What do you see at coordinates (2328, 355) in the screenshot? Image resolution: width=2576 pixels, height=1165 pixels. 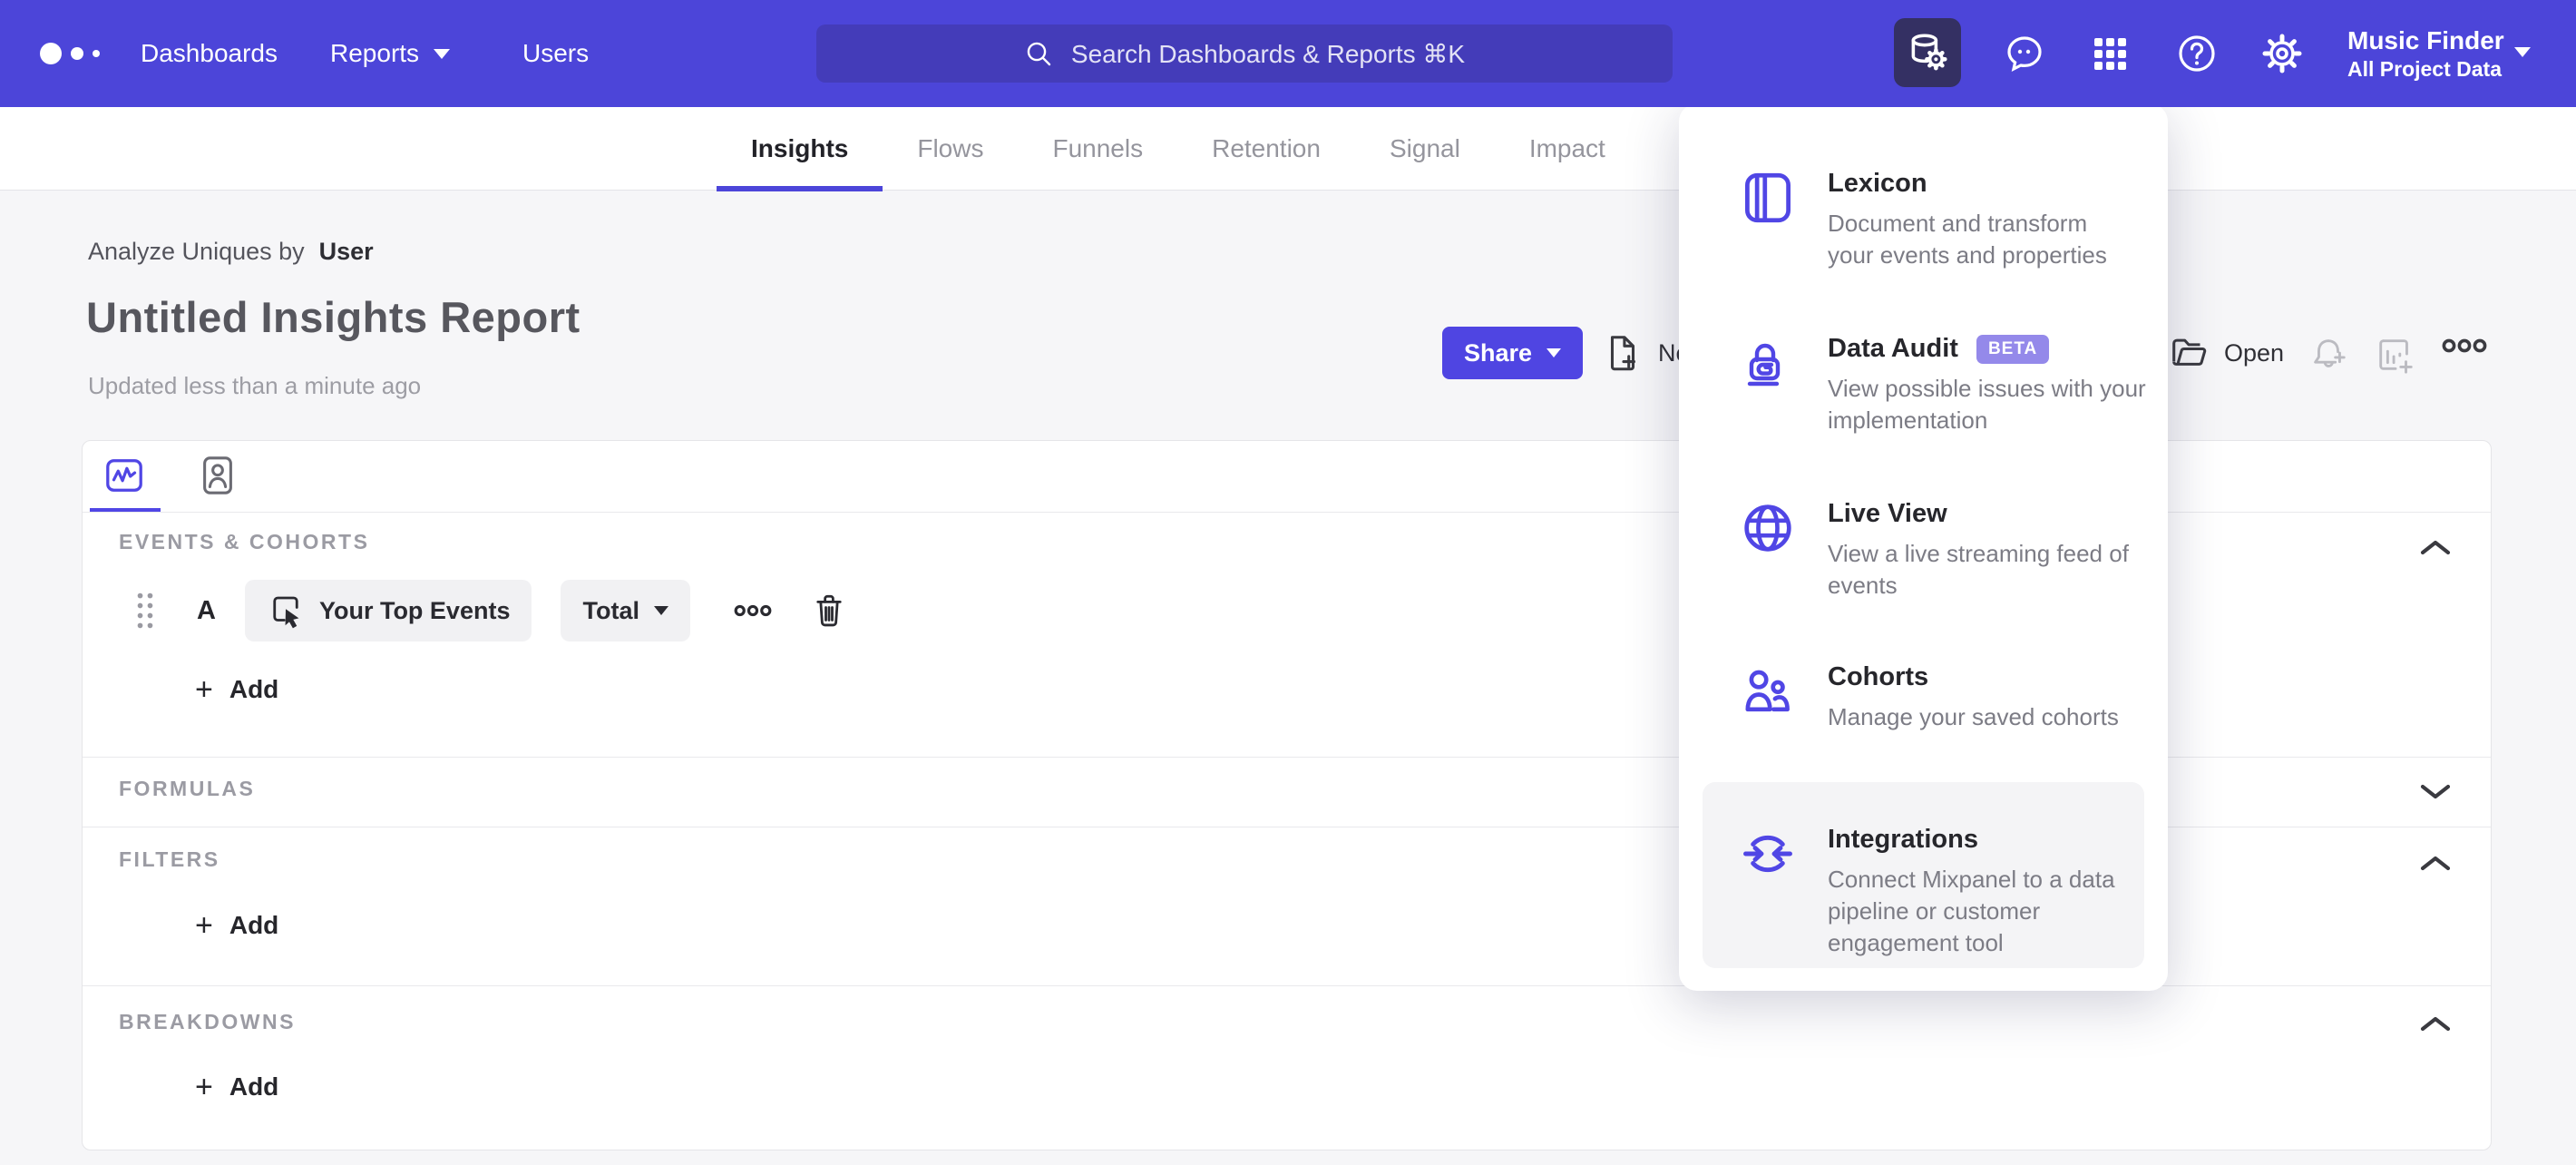 I see `create-alert-button` at bounding box center [2328, 355].